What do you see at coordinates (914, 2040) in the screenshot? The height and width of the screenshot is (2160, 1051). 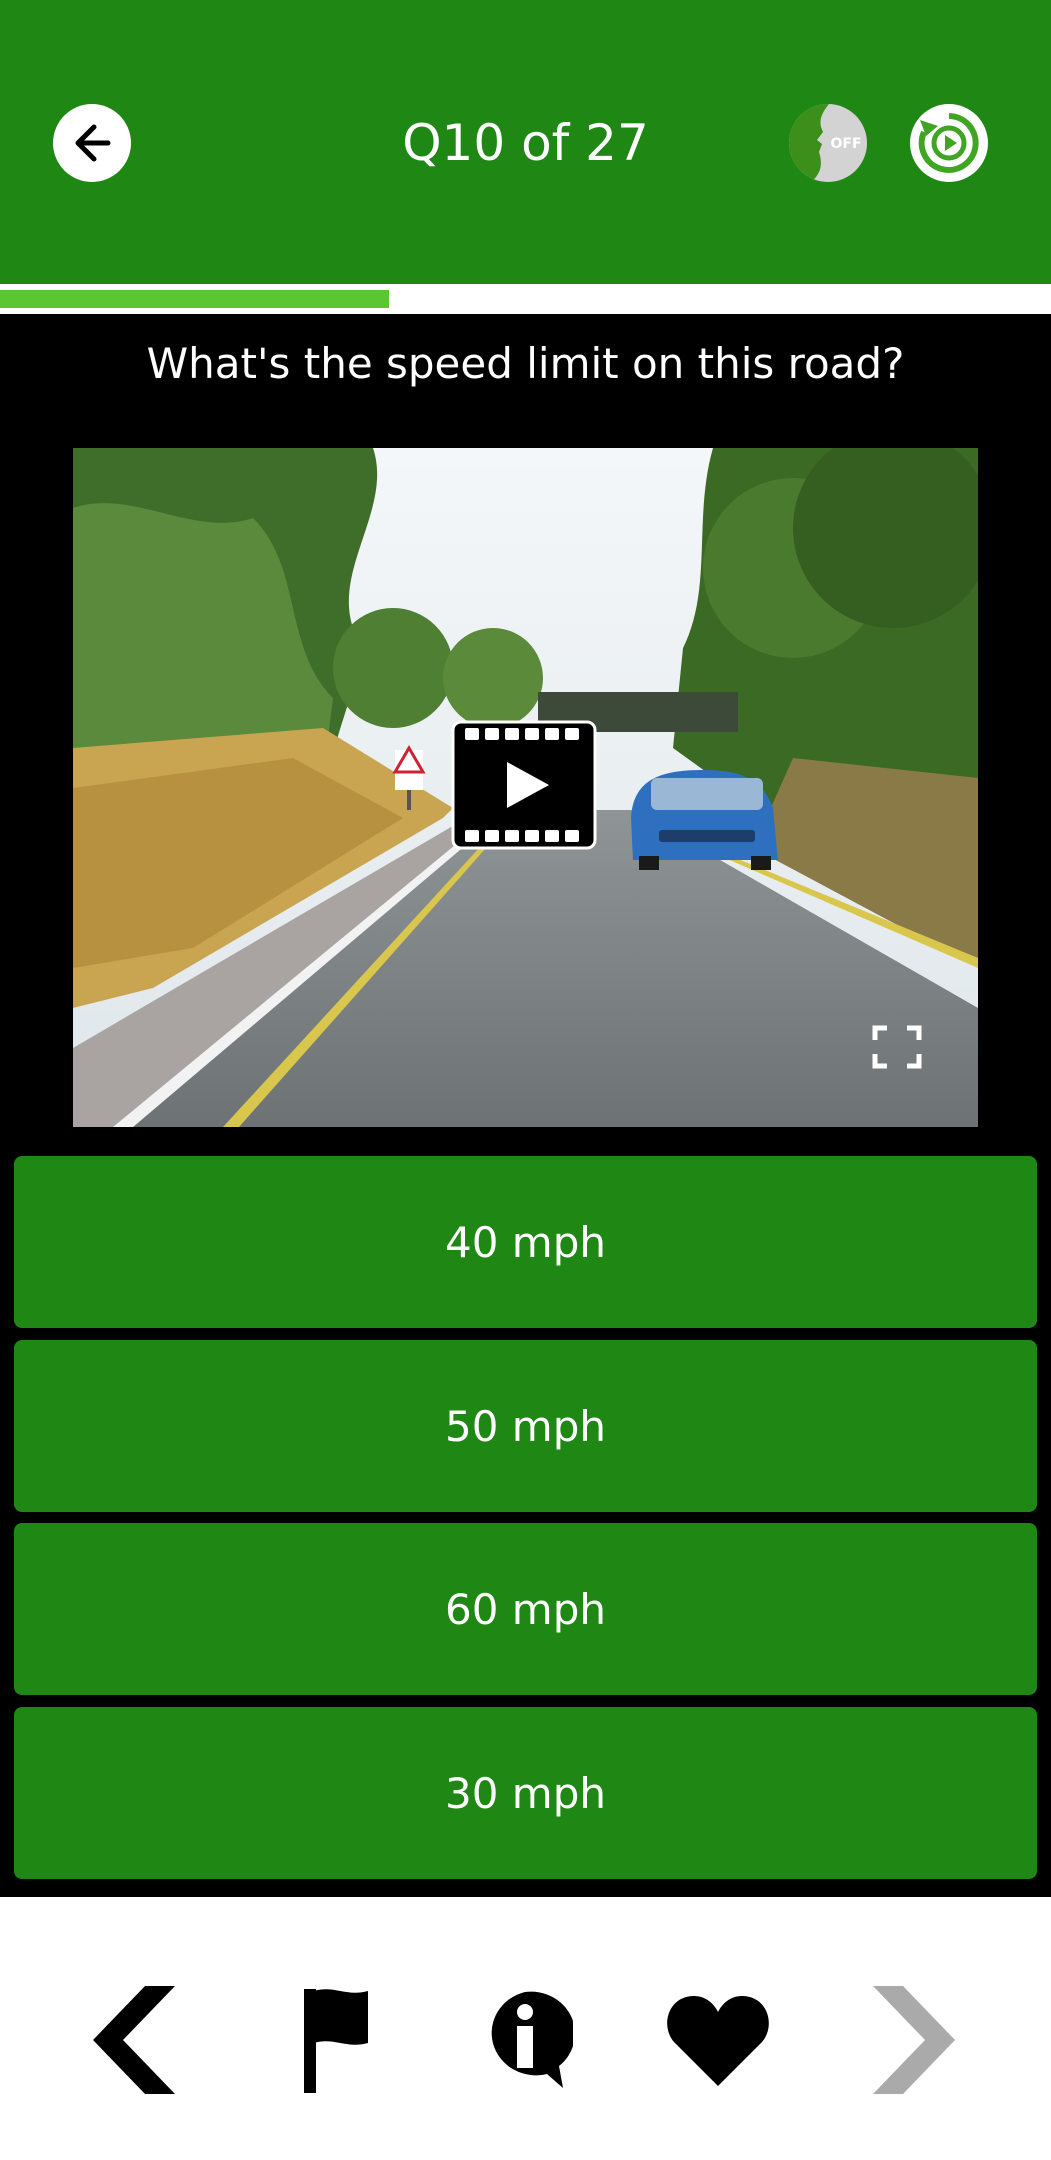 I see `chevron-right-icon` at bounding box center [914, 2040].